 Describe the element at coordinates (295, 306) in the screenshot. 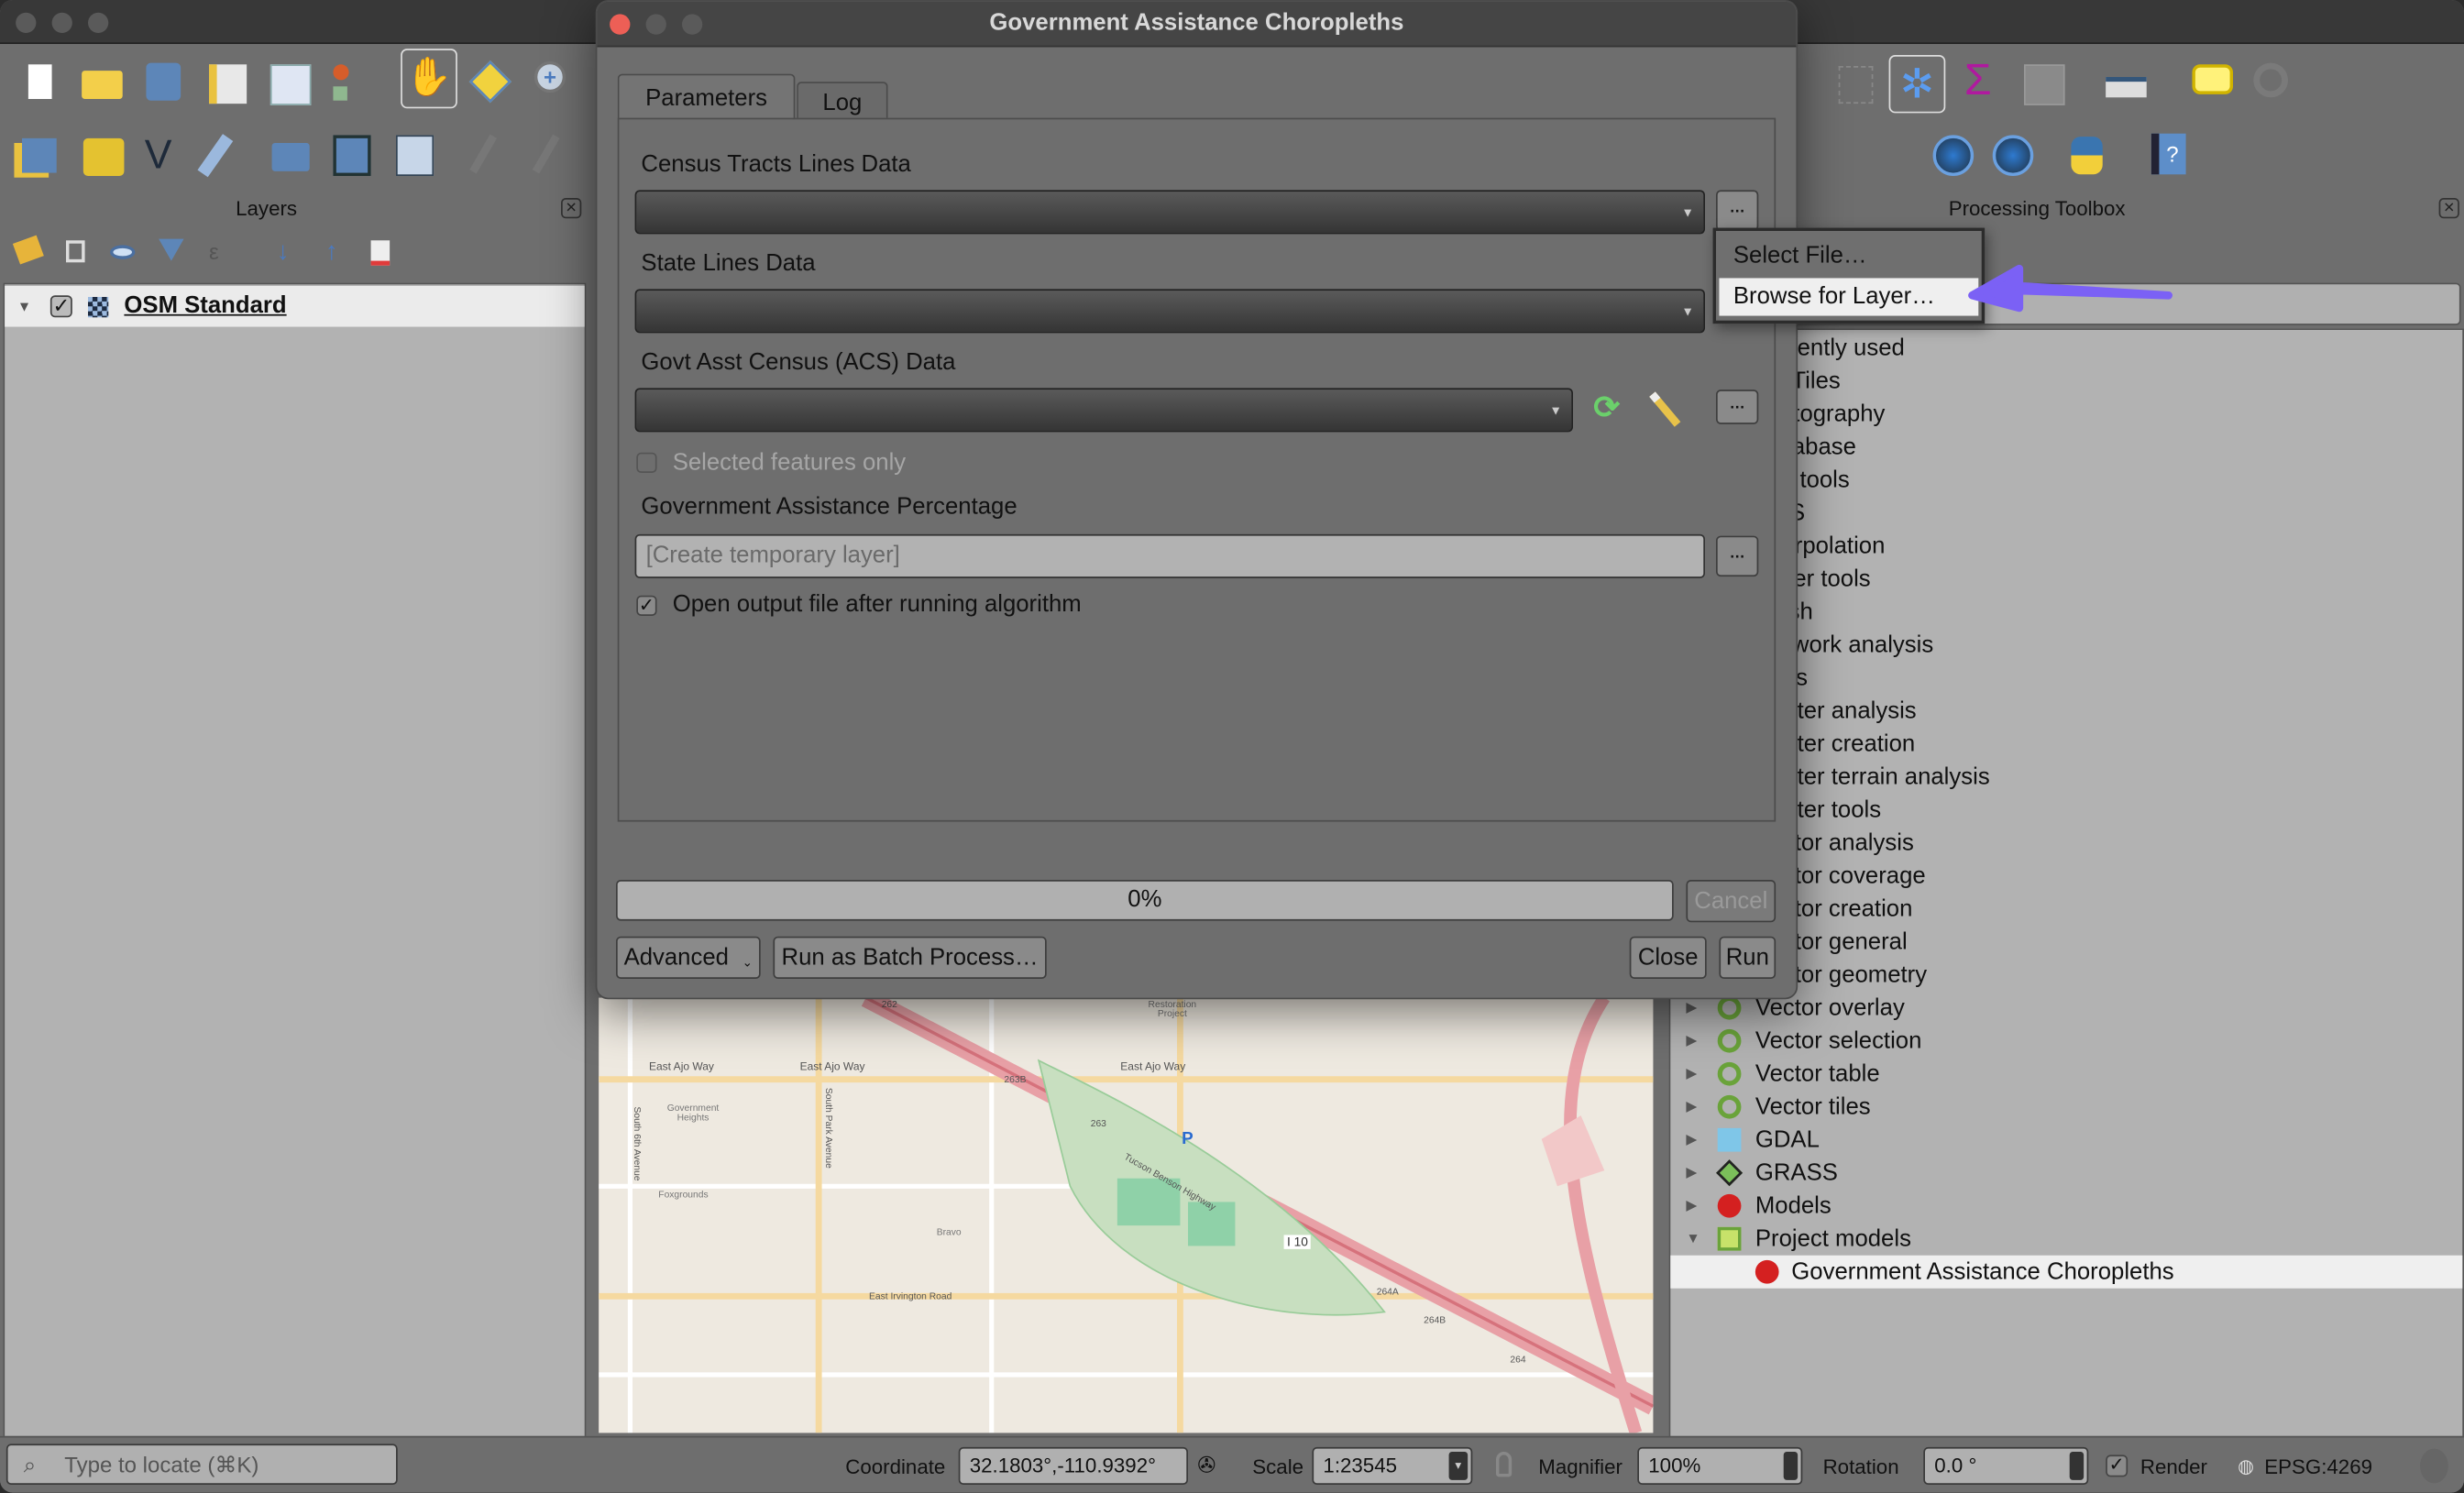

I see `layer-row-osm: ▼ ✓ OSM Standard` at that location.